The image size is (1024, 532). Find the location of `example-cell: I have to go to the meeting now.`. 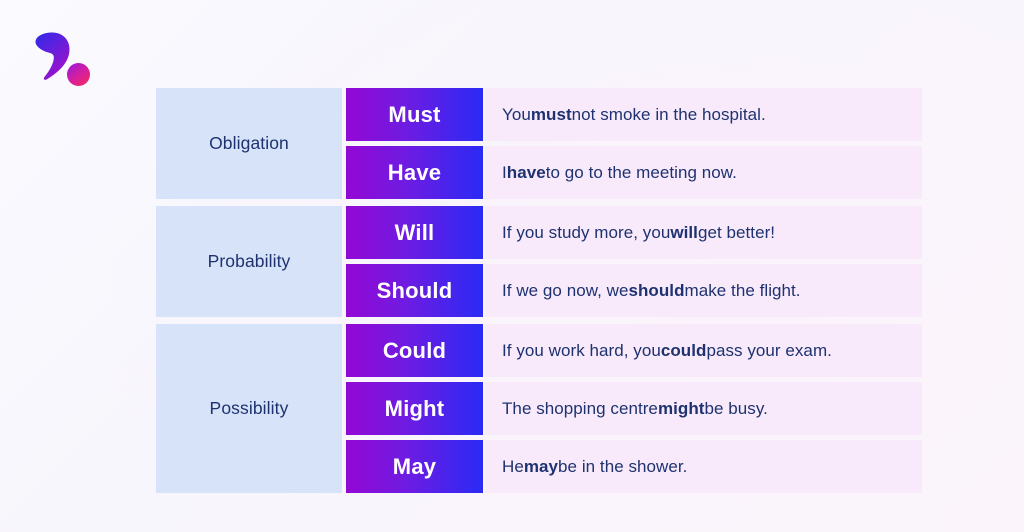

example-cell: I have to go to the meeting now. is located at coordinates (703, 172).